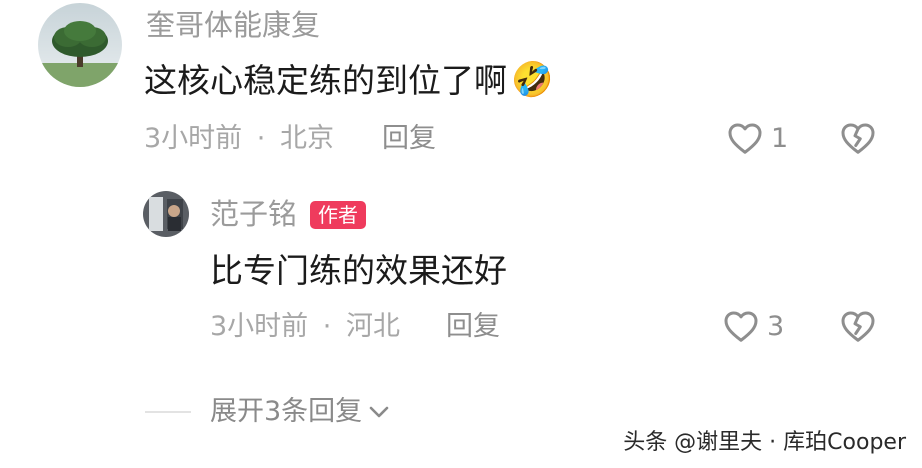  I want to click on comment-text: 这核心稳定练的到位了啊, so click(325, 80).